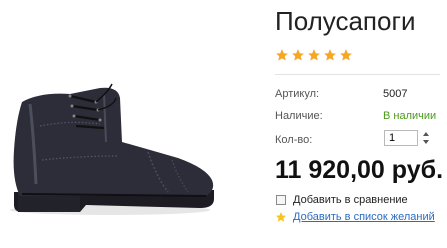  What do you see at coordinates (401, 138) in the screenshot?
I see `quantity-input` at bounding box center [401, 138].